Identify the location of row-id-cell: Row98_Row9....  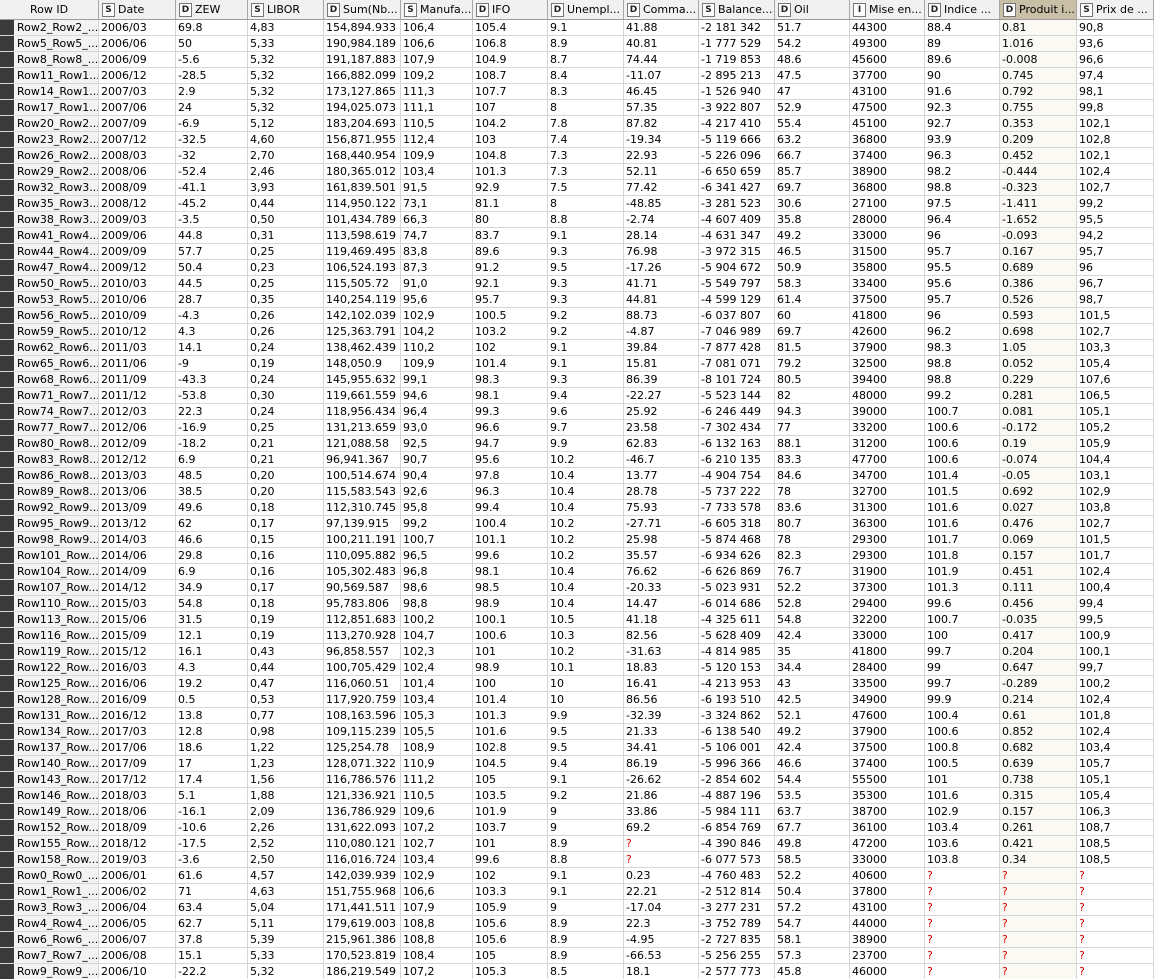
(56, 540).